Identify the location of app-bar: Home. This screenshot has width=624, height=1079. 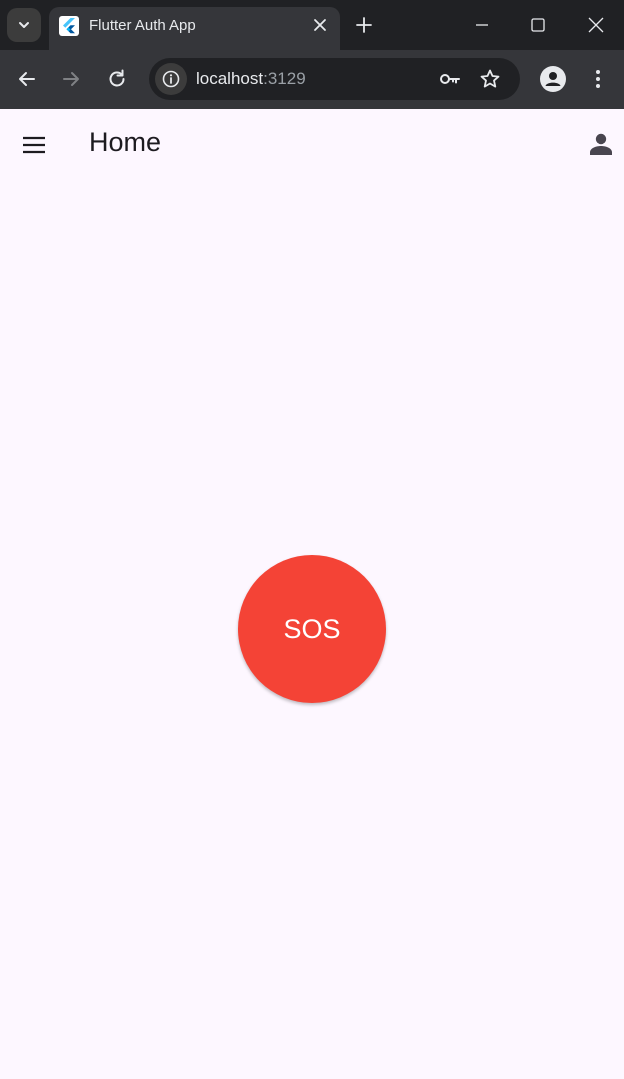
(312, 143).